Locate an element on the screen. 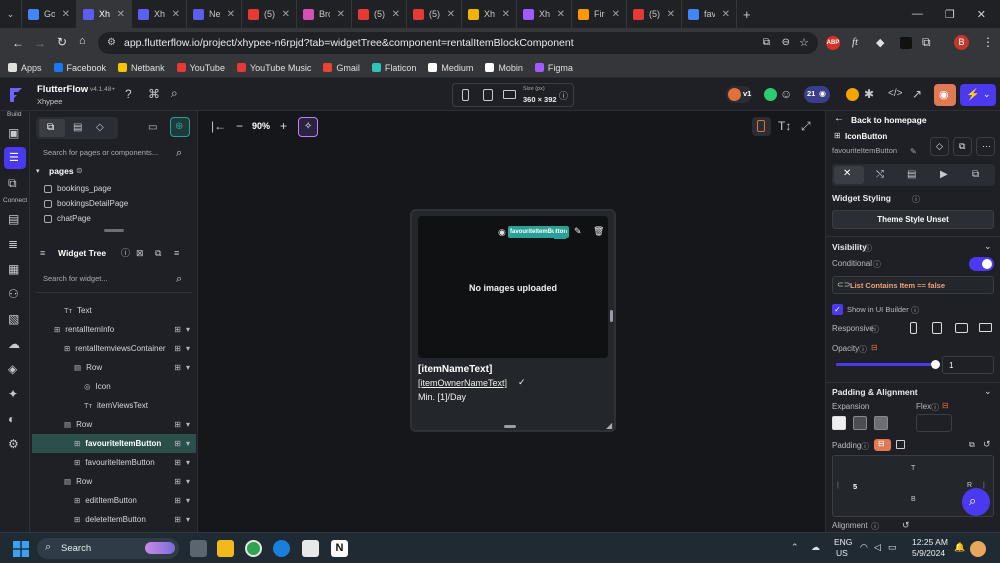  page-list-item: bookings_page is located at coordinates (114, 188).